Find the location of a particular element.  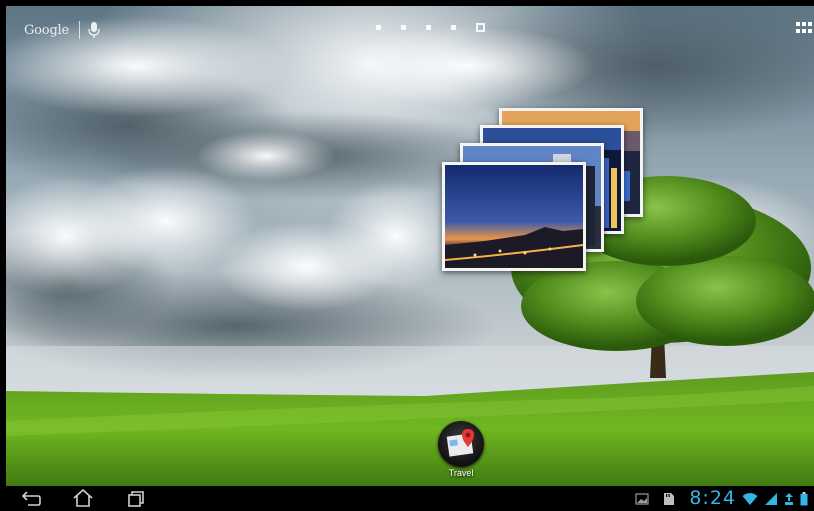

sync-icon is located at coordinates (789, 498).